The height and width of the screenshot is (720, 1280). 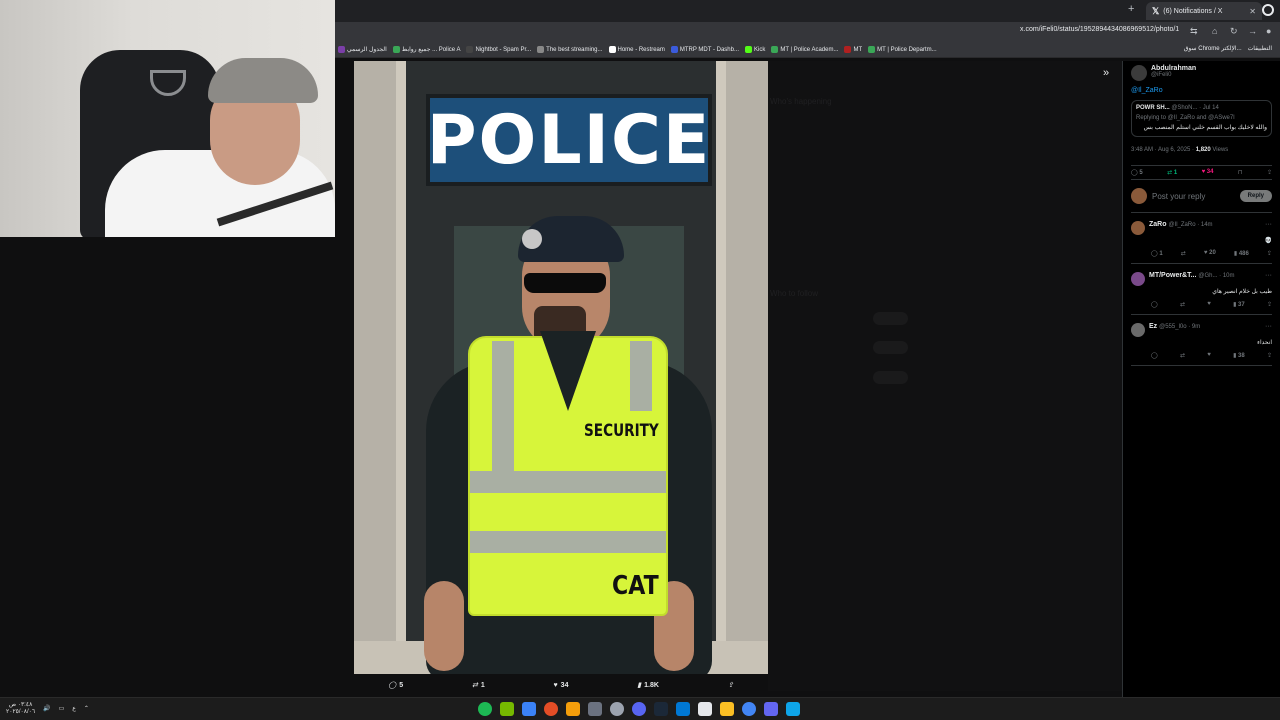 I want to click on chrome-icon, so click(x=749, y=709).